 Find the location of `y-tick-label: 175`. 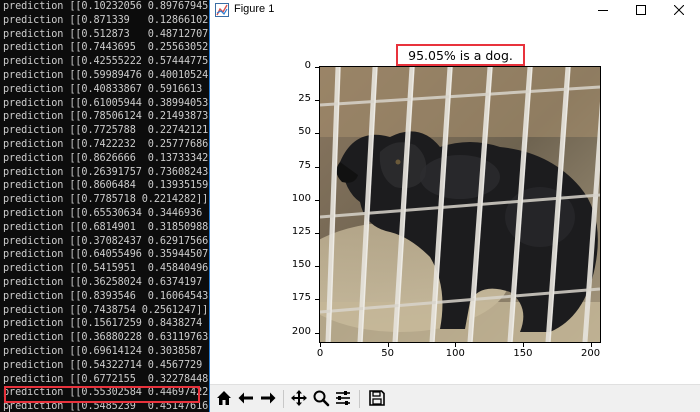

y-tick-label: 175 is located at coordinates (301, 298).